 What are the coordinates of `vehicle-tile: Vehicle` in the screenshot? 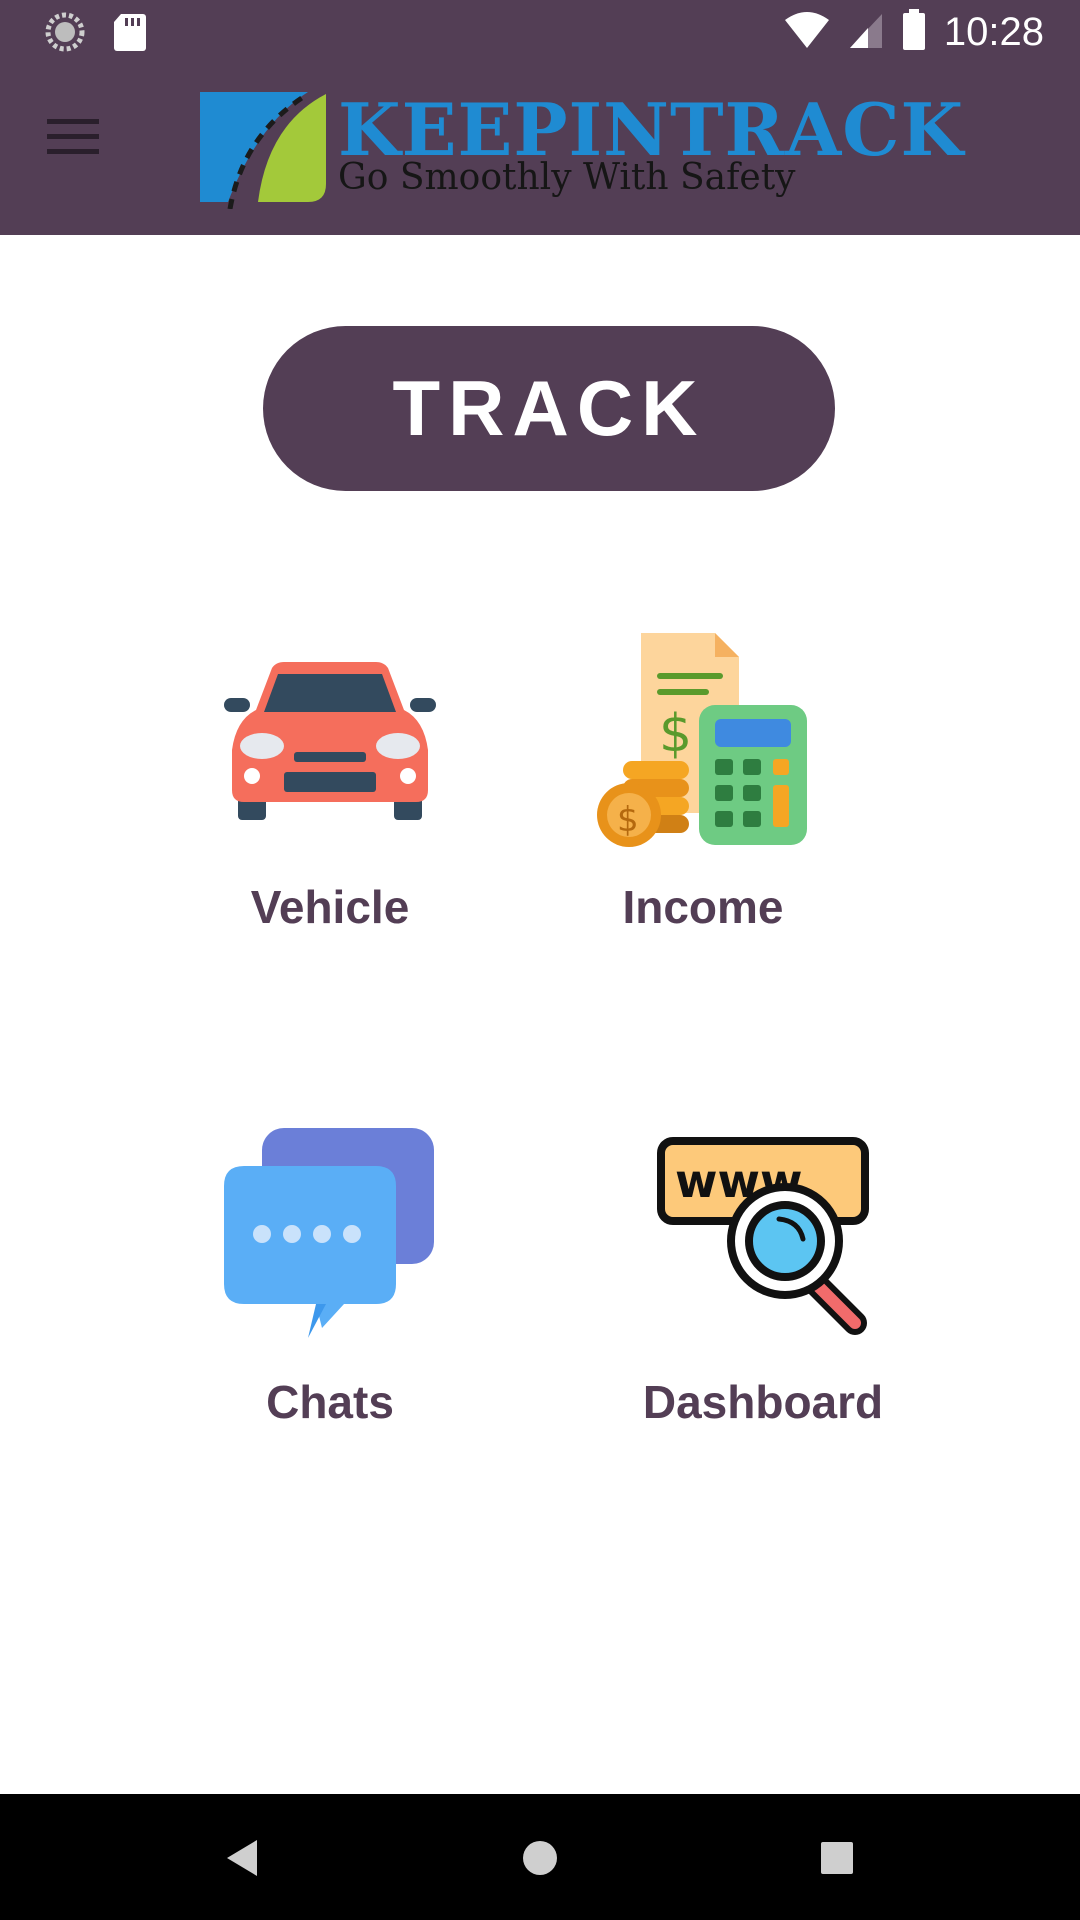 It's located at (330, 782).